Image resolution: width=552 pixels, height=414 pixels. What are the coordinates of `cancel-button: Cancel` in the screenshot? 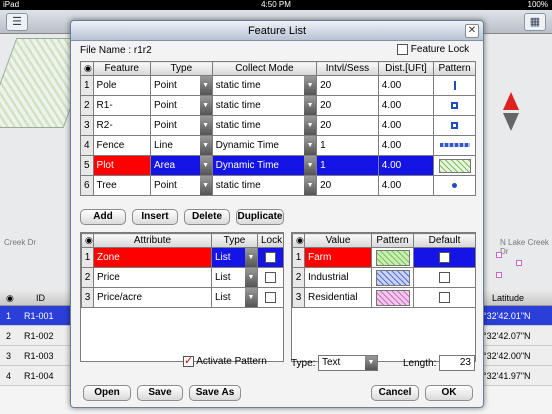 It's located at (395, 393).